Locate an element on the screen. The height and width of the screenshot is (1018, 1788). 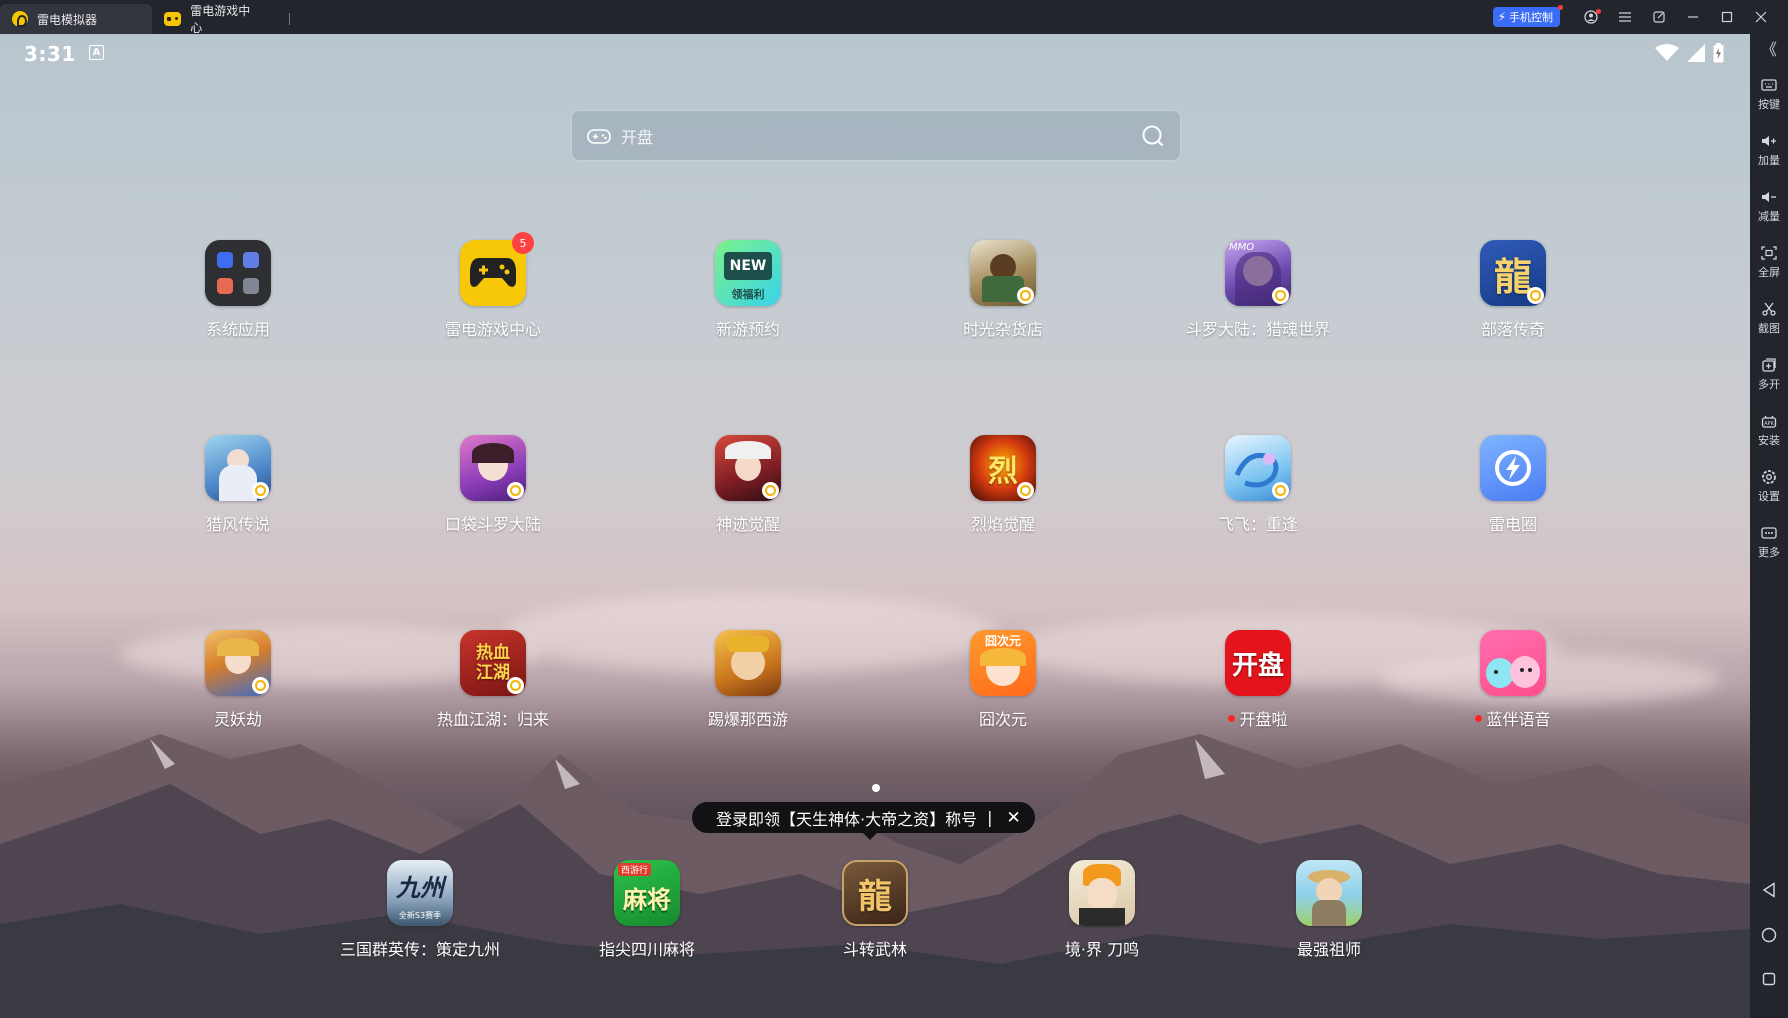
phone-control-label: 手机控制 is located at coordinates (1531, 17).